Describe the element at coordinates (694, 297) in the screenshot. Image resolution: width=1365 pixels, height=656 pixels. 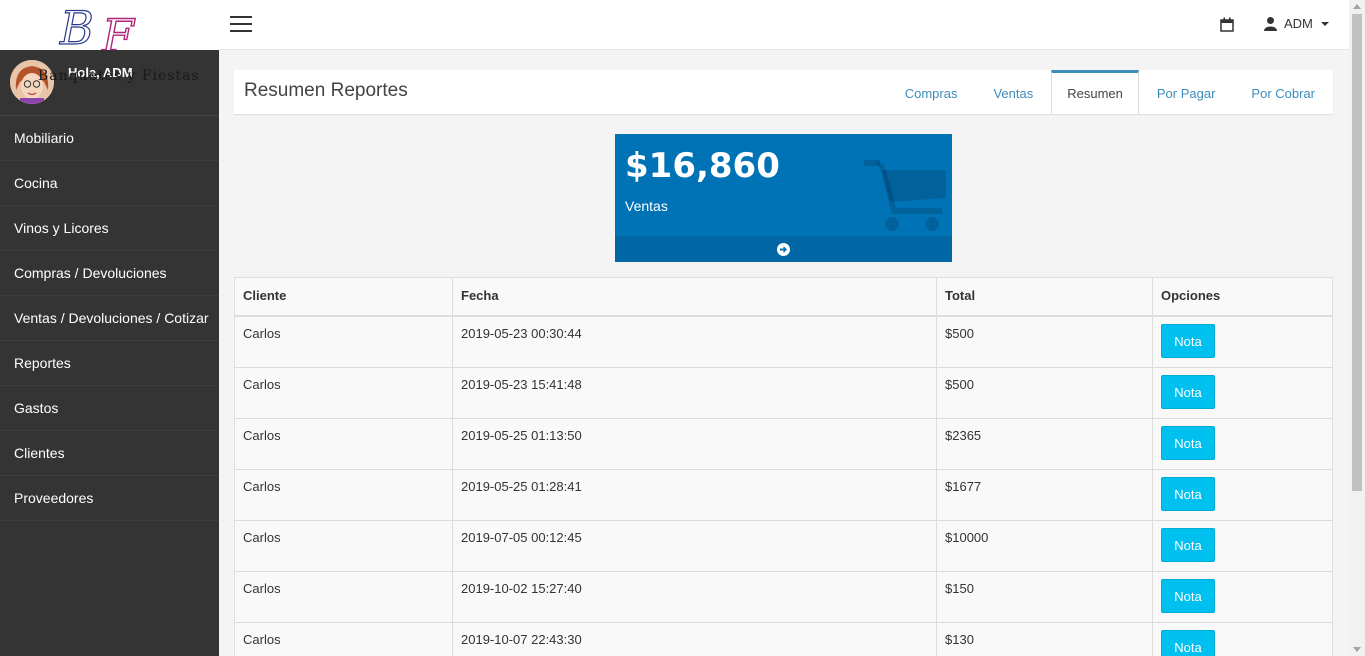
I see `column-header-fecha: Fecha` at that location.